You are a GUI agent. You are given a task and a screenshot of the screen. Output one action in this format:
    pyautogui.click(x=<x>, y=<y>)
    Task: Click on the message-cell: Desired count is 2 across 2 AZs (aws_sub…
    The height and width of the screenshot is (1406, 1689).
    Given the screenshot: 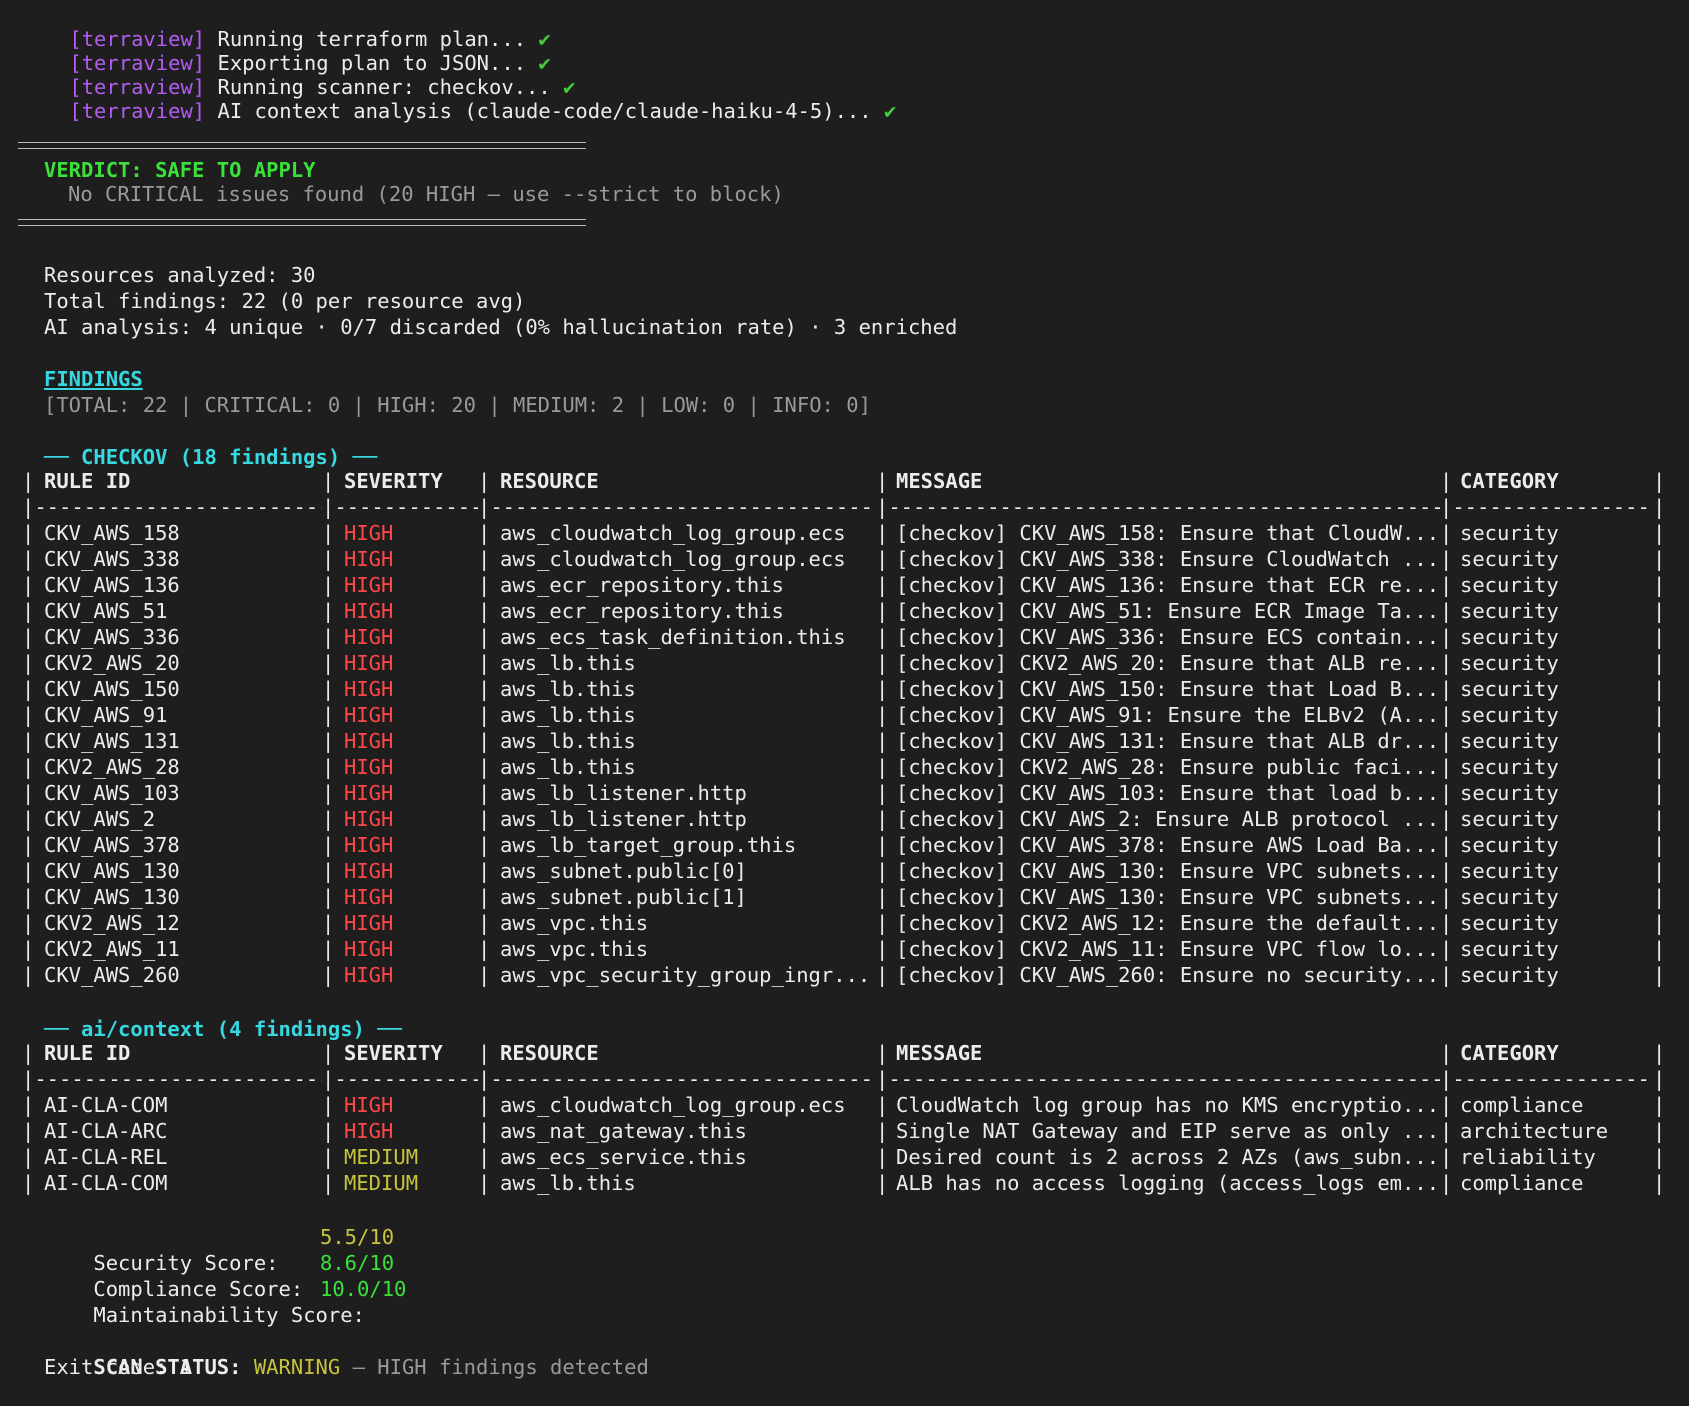 What is the action you would take?
    pyautogui.click(x=1166, y=1157)
    